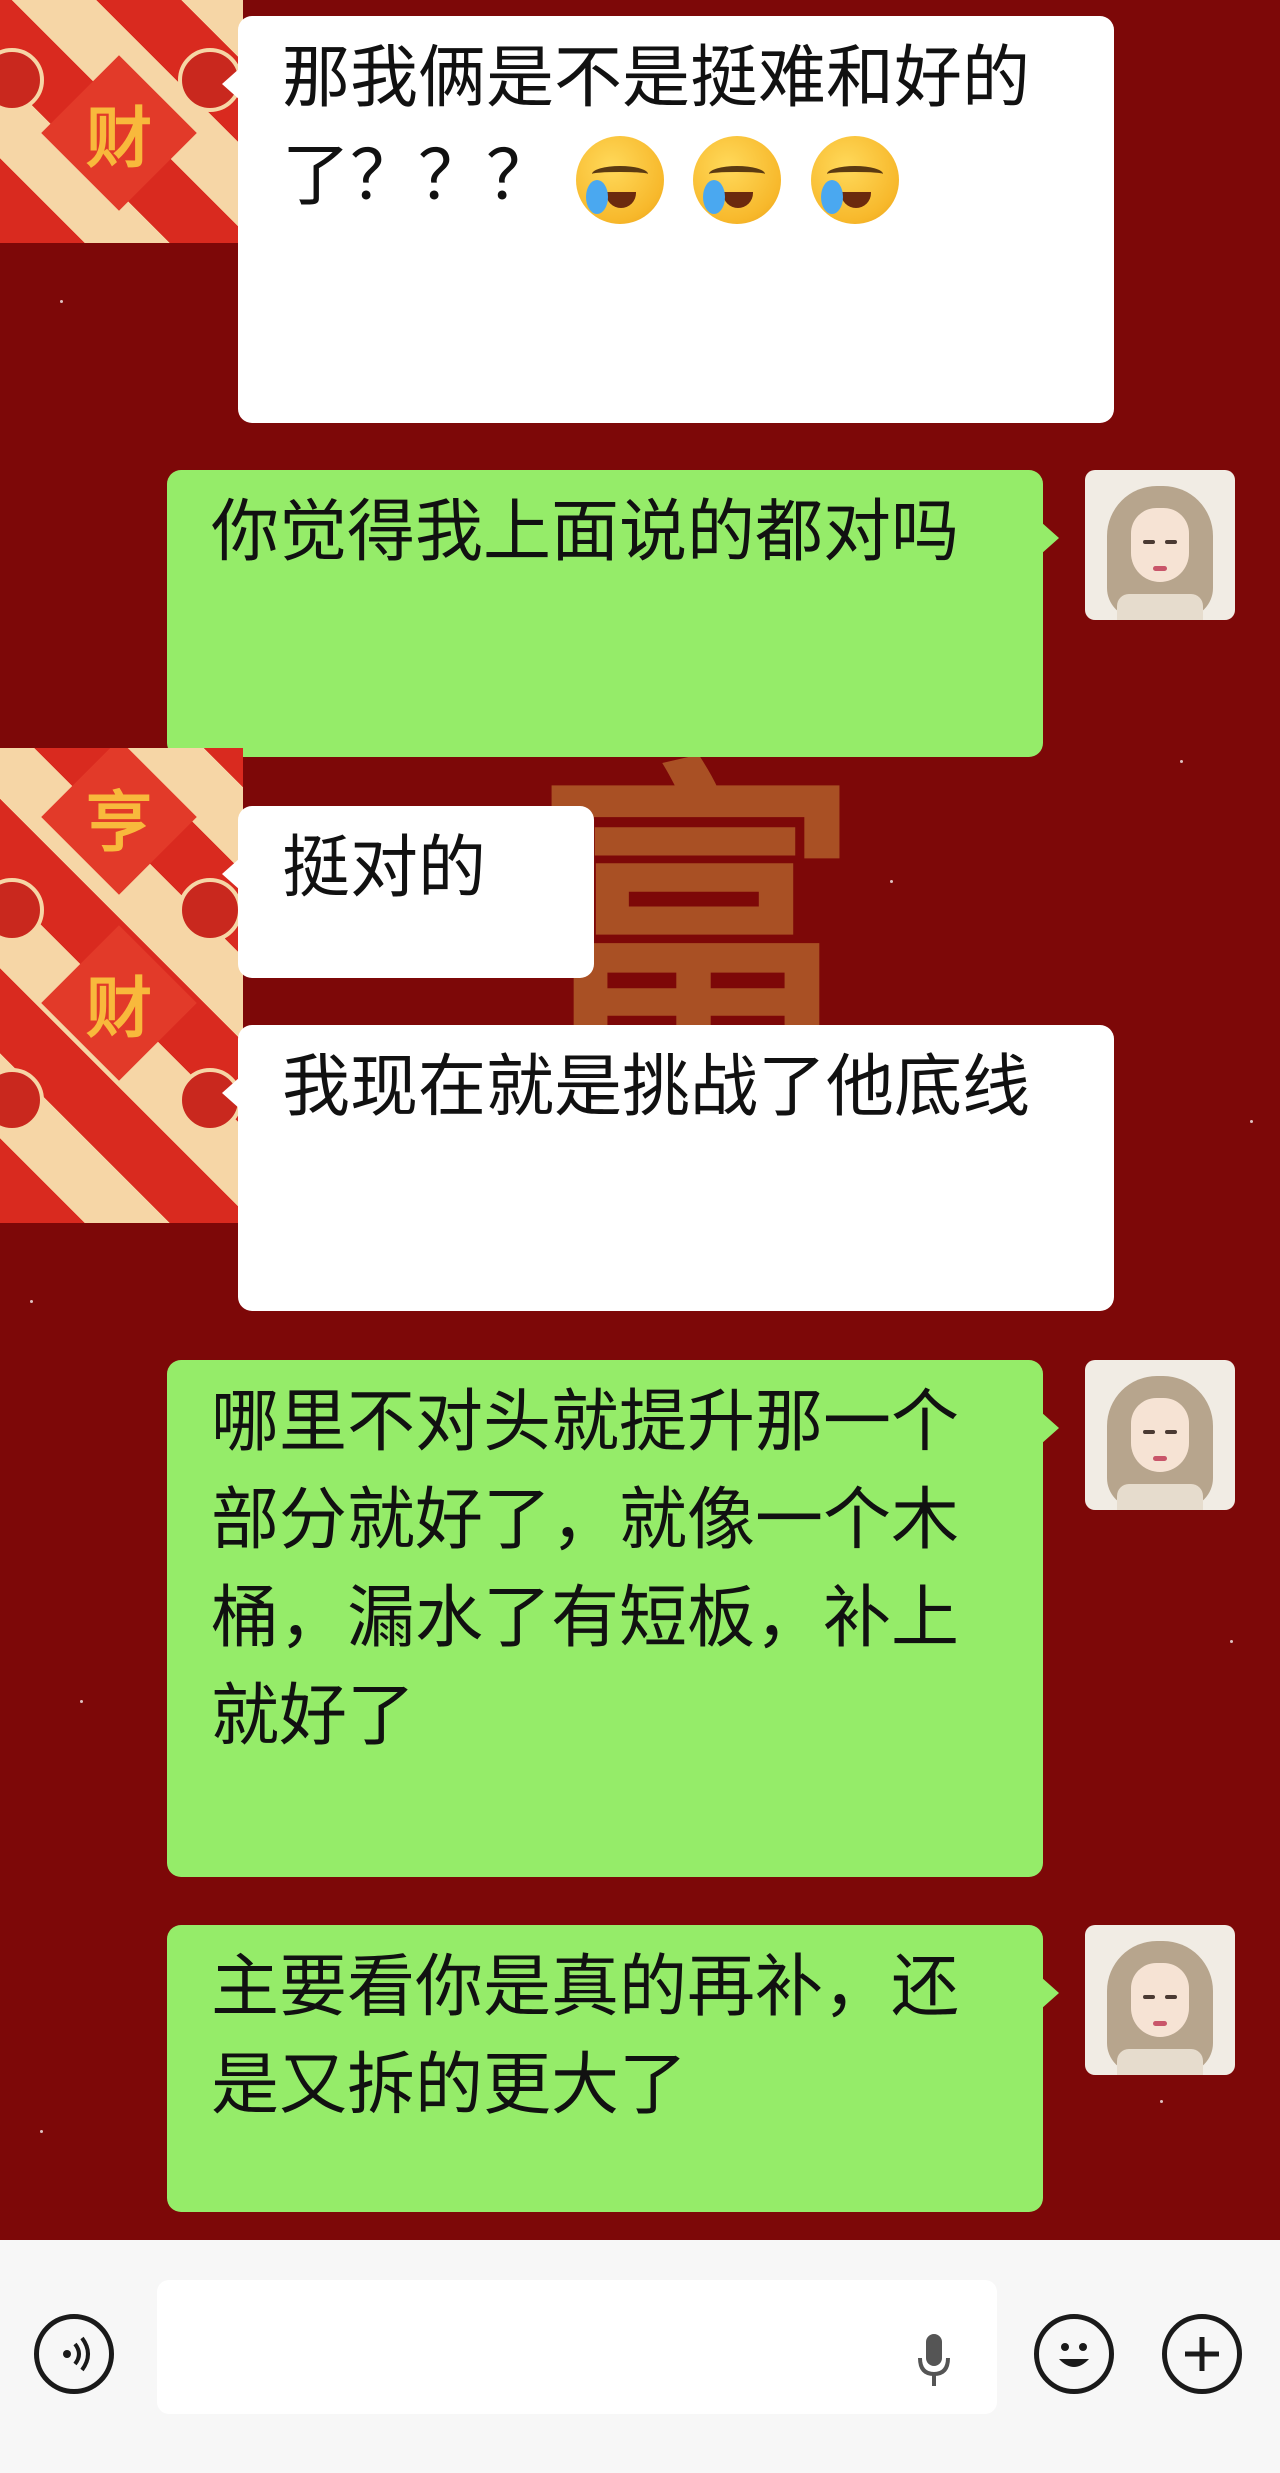 Image resolution: width=1280 pixels, height=2473 pixels. I want to click on message-text: 挺对的, so click(384, 868).